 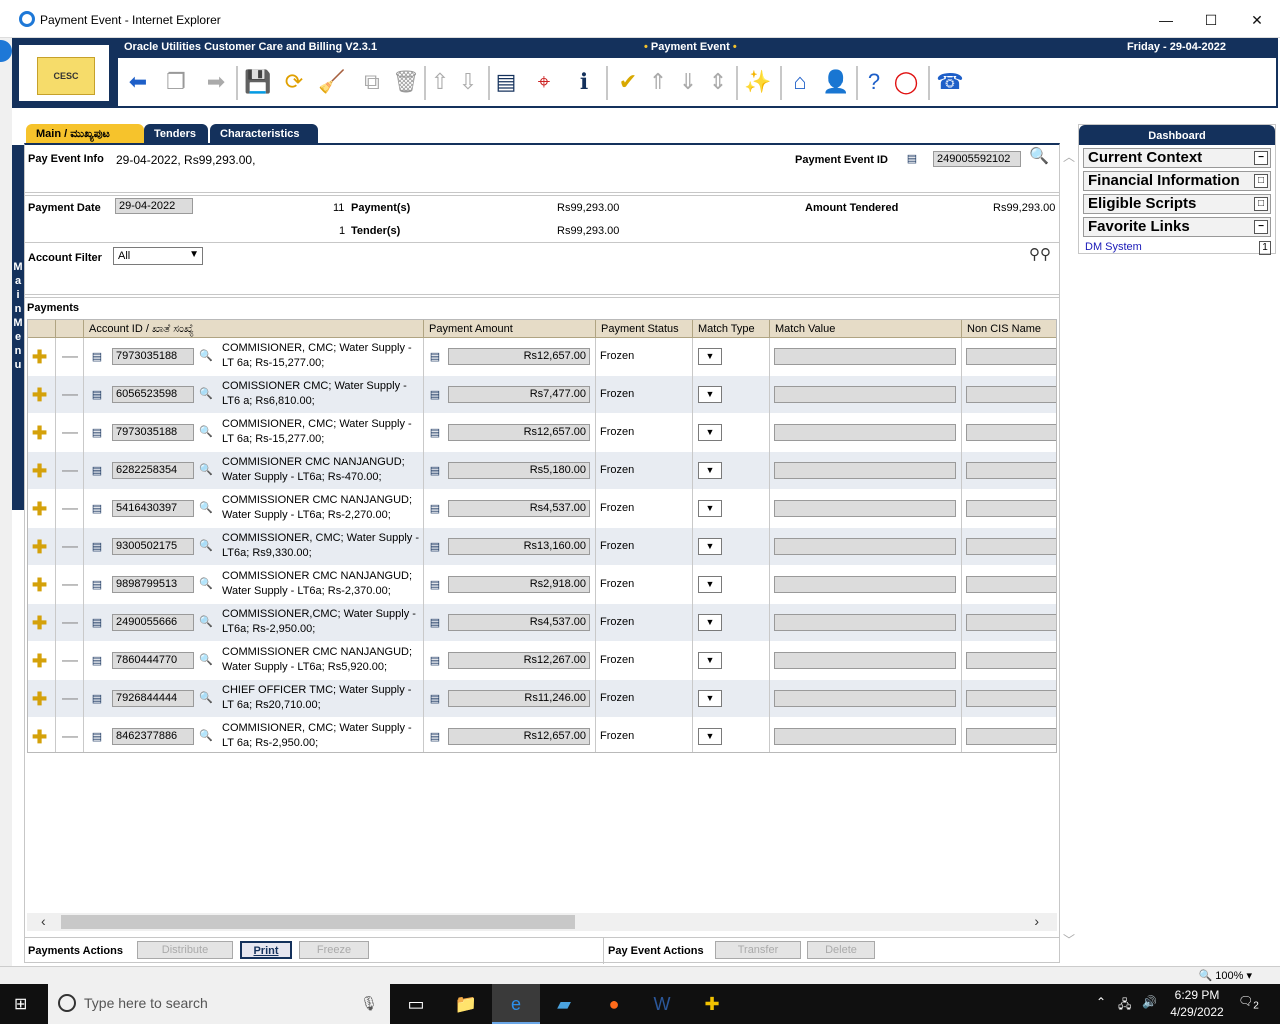 What do you see at coordinates (43, 921) in the screenshot?
I see `scroll-left-icon: ‹` at bounding box center [43, 921].